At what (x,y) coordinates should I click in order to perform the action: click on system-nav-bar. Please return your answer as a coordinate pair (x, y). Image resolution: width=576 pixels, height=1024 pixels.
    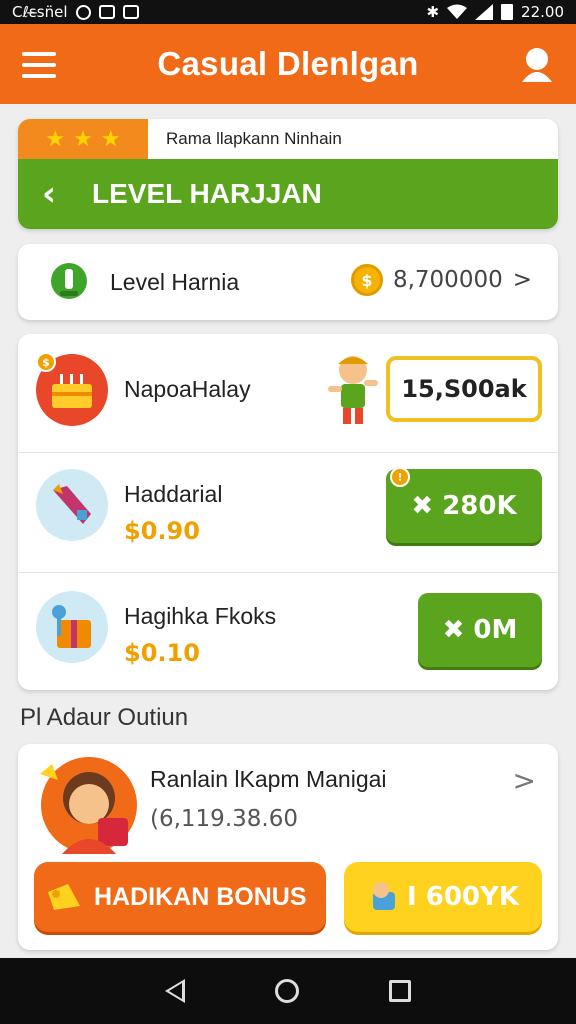
    Looking at the image, I should click on (288, 991).